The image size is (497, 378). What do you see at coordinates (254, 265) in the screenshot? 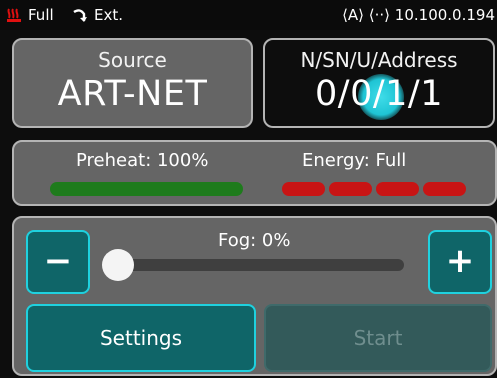
I see `fog-slider-track` at bounding box center [254, 265].